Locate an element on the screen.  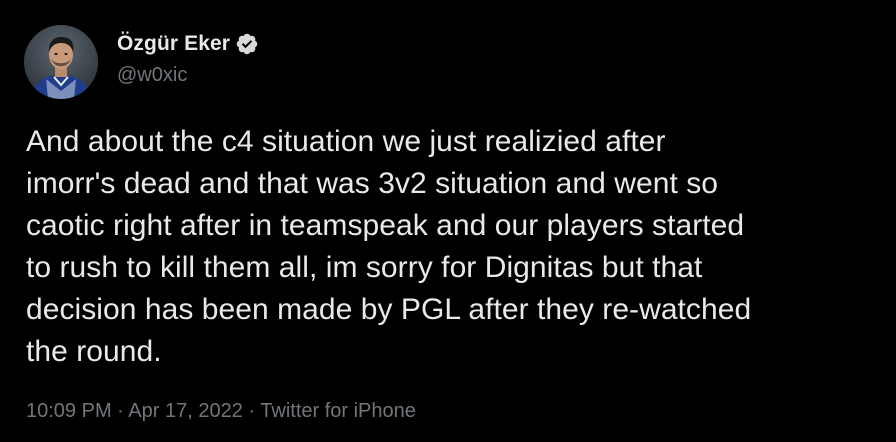
author-display-name: Özgür Eker is located at coordinates (173, 44).